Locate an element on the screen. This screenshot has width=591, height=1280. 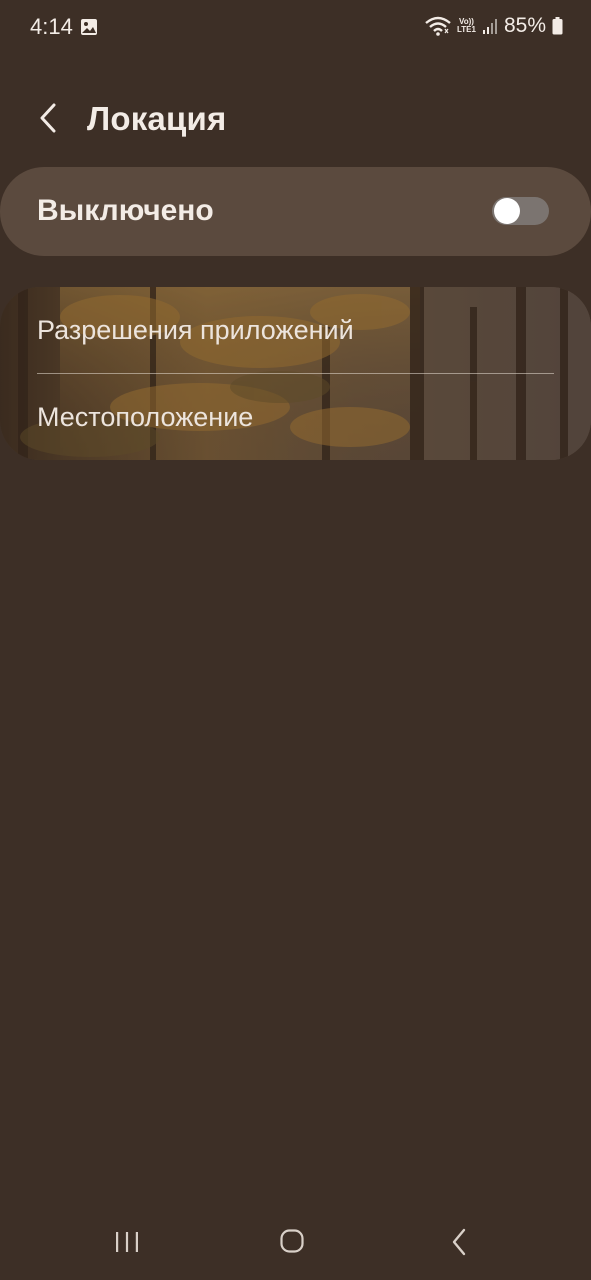
location-status-label: Выключено is located at coordinates (125, 210).